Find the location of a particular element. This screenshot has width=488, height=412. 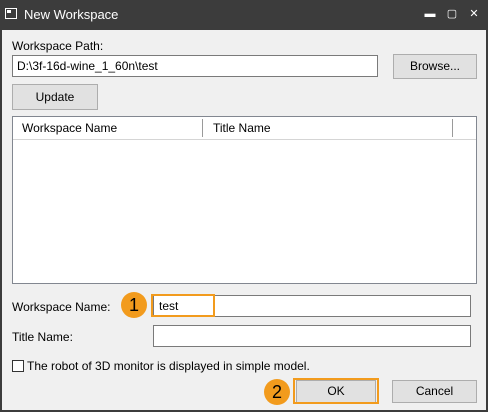

cancel-button: Cancel is located at coordinates (434, 391).